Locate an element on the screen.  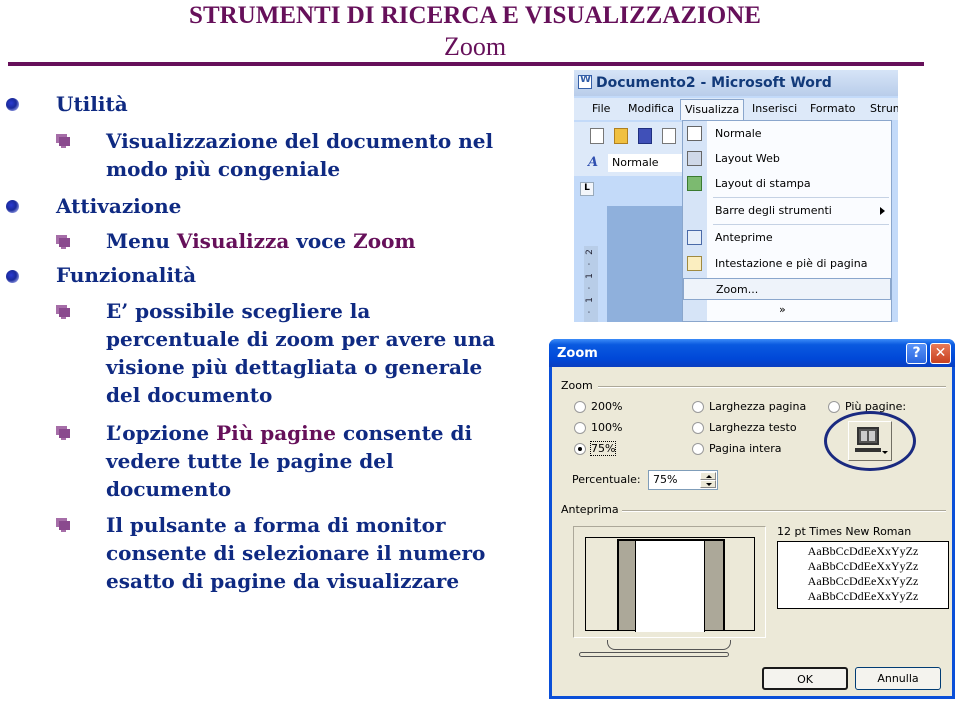
cancel-button: Annulla is located at coordinates (898, 678).